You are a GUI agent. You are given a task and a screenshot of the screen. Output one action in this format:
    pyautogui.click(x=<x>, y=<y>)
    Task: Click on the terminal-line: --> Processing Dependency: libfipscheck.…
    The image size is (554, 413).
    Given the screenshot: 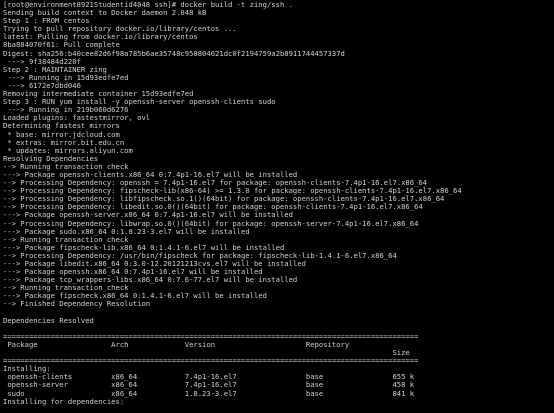 What is the action you would take?
    pyautogui.click(x=224, y=199)
    